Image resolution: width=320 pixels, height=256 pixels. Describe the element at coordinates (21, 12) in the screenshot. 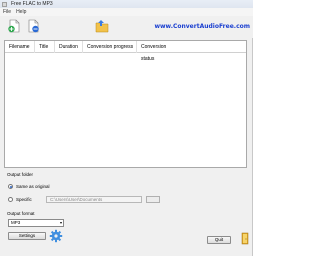

I see `menu-help: Help` at that location.